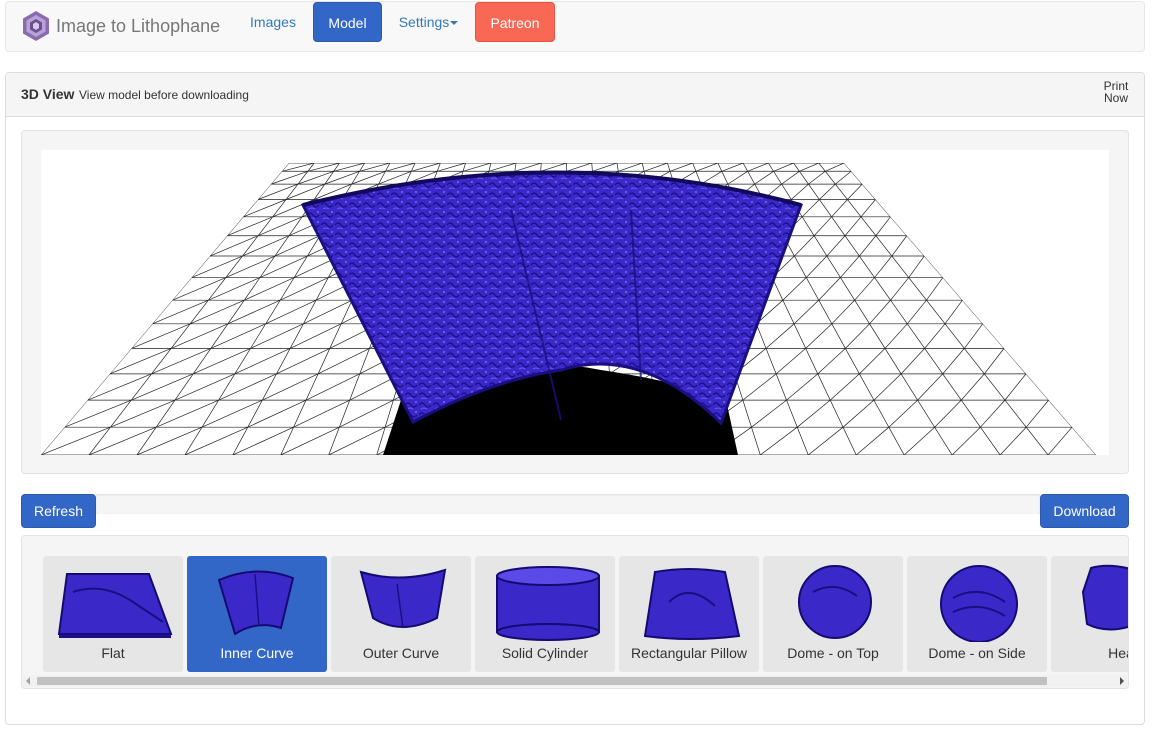  I want to click on print-now-button: Print Now, so click(1116, 92).